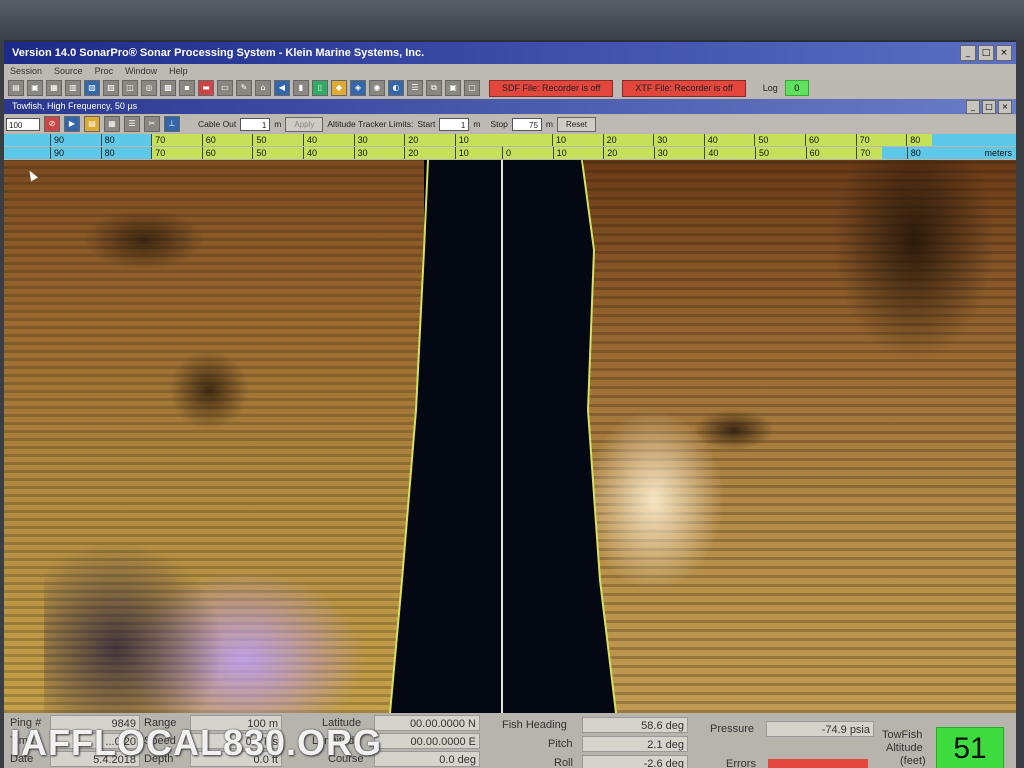 The height and width of the screenshot is (768, 1024). Describe the element at coordinates (415, 88) in the screenshot. I see `tool-icon: ☰` at that location.